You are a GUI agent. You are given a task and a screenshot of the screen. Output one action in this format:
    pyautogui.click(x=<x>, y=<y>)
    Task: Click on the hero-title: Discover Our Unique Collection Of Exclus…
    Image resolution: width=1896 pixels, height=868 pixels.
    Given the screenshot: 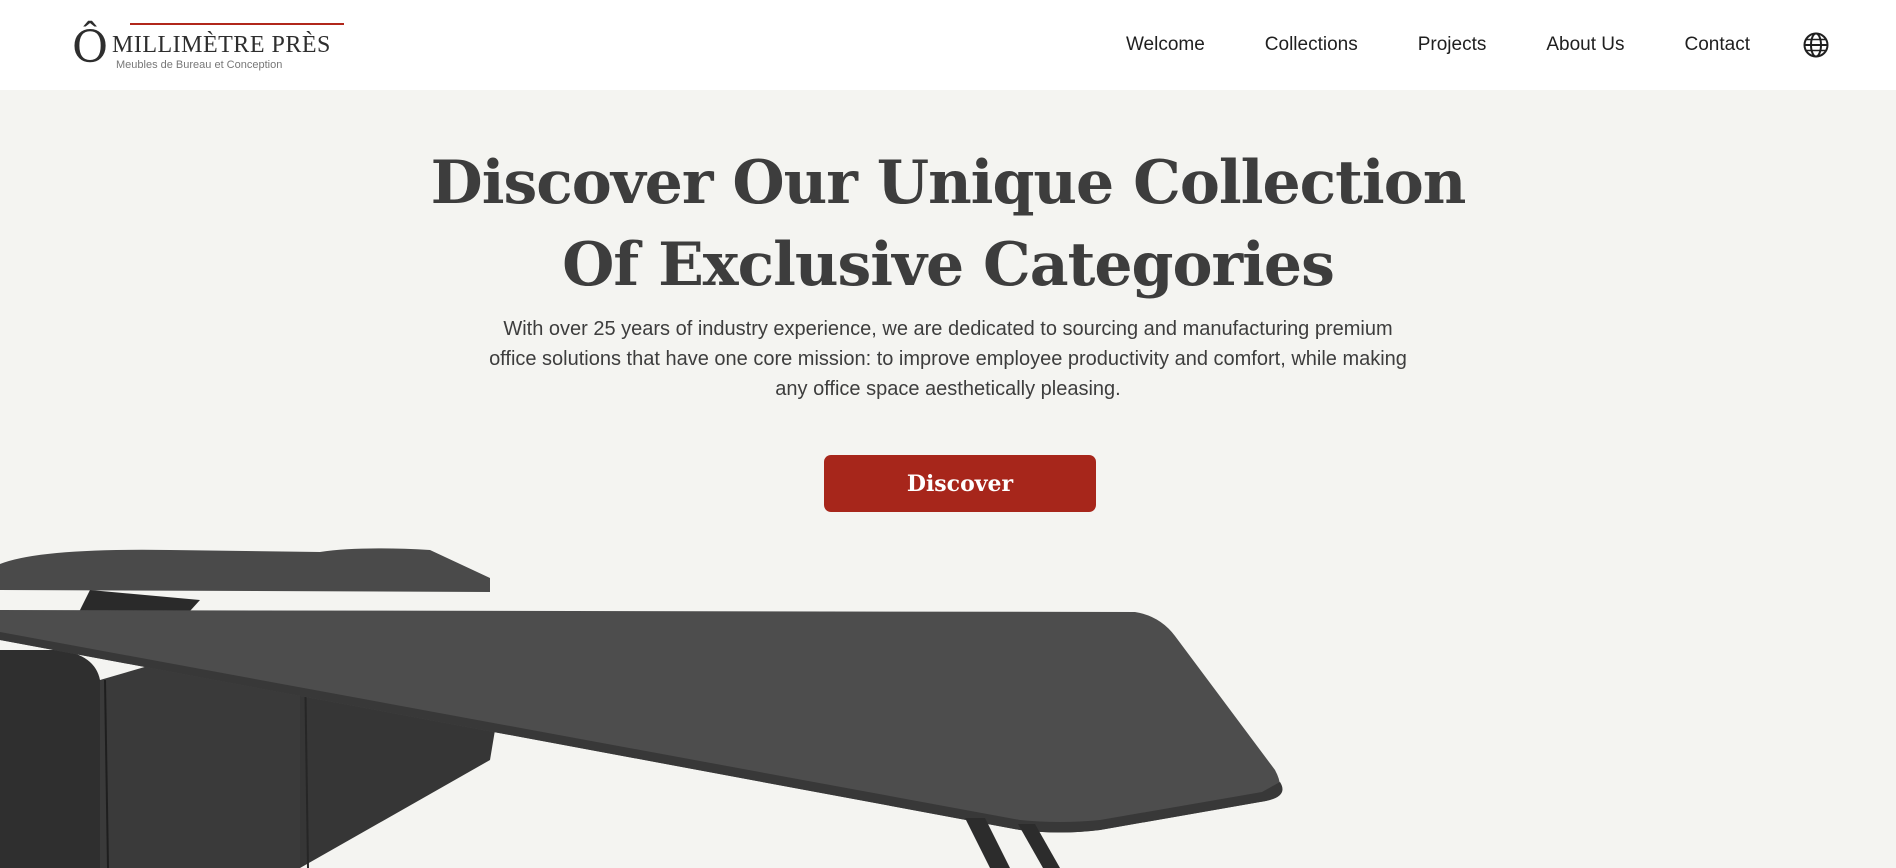 What is the action you would take?
    pyautogui.click(x=948, y=224)
    